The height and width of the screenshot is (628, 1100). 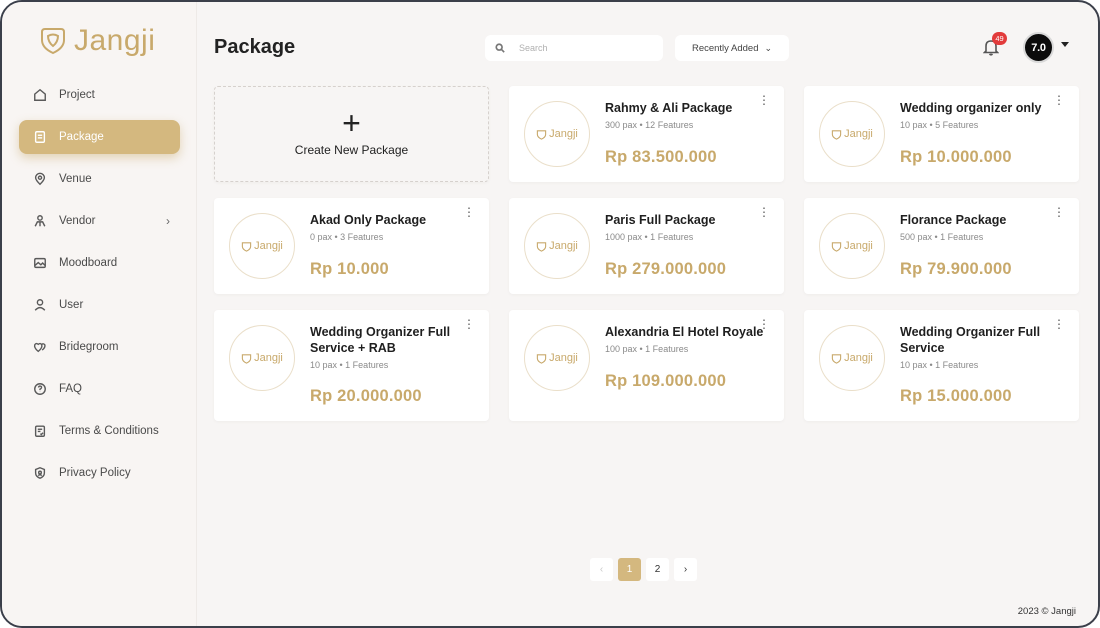 What do you see at coordinates (40, 221) in the screenshot?
I see `vendor-icon` at bounding box center [40, 221].